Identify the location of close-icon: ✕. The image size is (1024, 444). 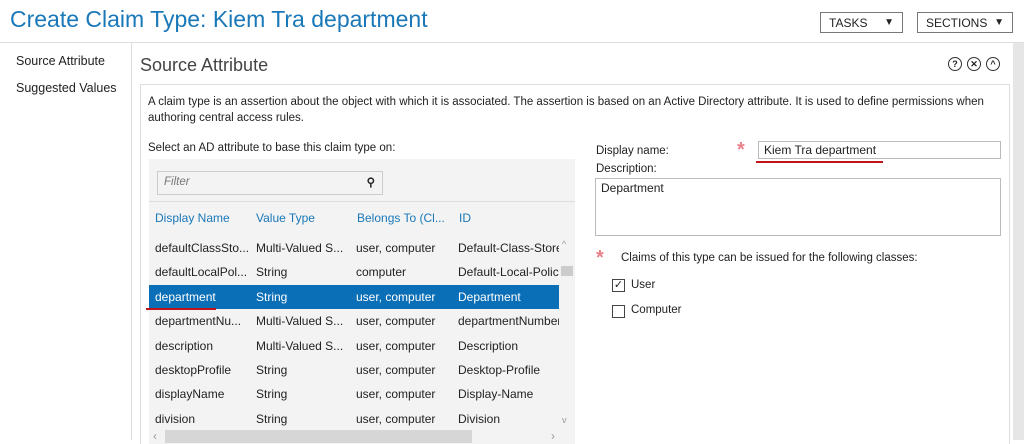
(974, 64).